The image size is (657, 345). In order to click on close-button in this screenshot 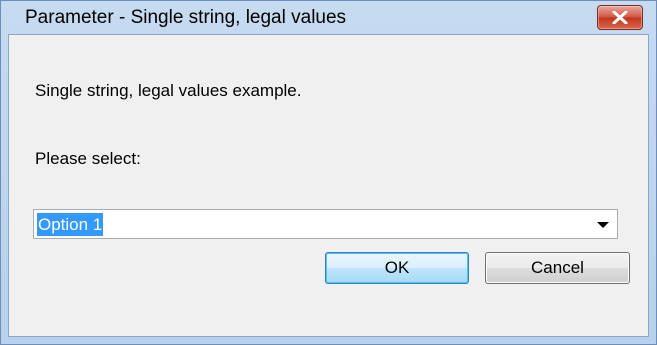, I will do `click(620, 17)`.